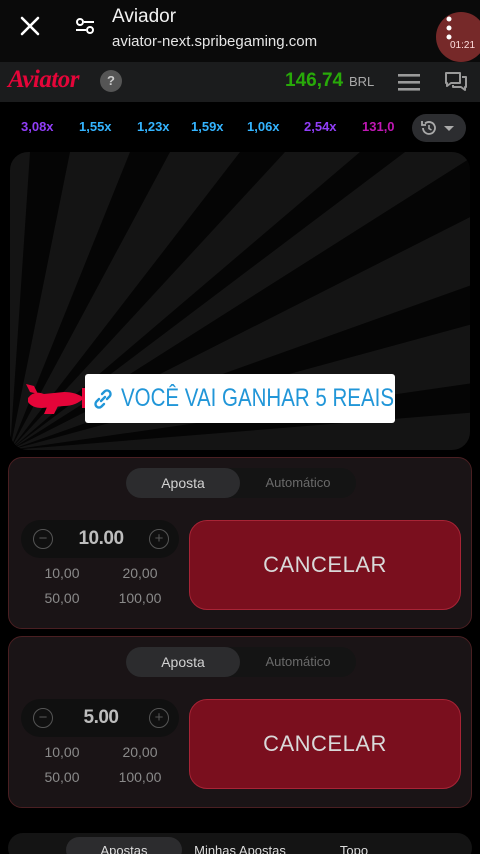 The image size is (480, 854). What do you see at coordinates (320, 126) in the screenshot?
I see `multiplier-item: 2,54x` at bounding box center [320, 126].